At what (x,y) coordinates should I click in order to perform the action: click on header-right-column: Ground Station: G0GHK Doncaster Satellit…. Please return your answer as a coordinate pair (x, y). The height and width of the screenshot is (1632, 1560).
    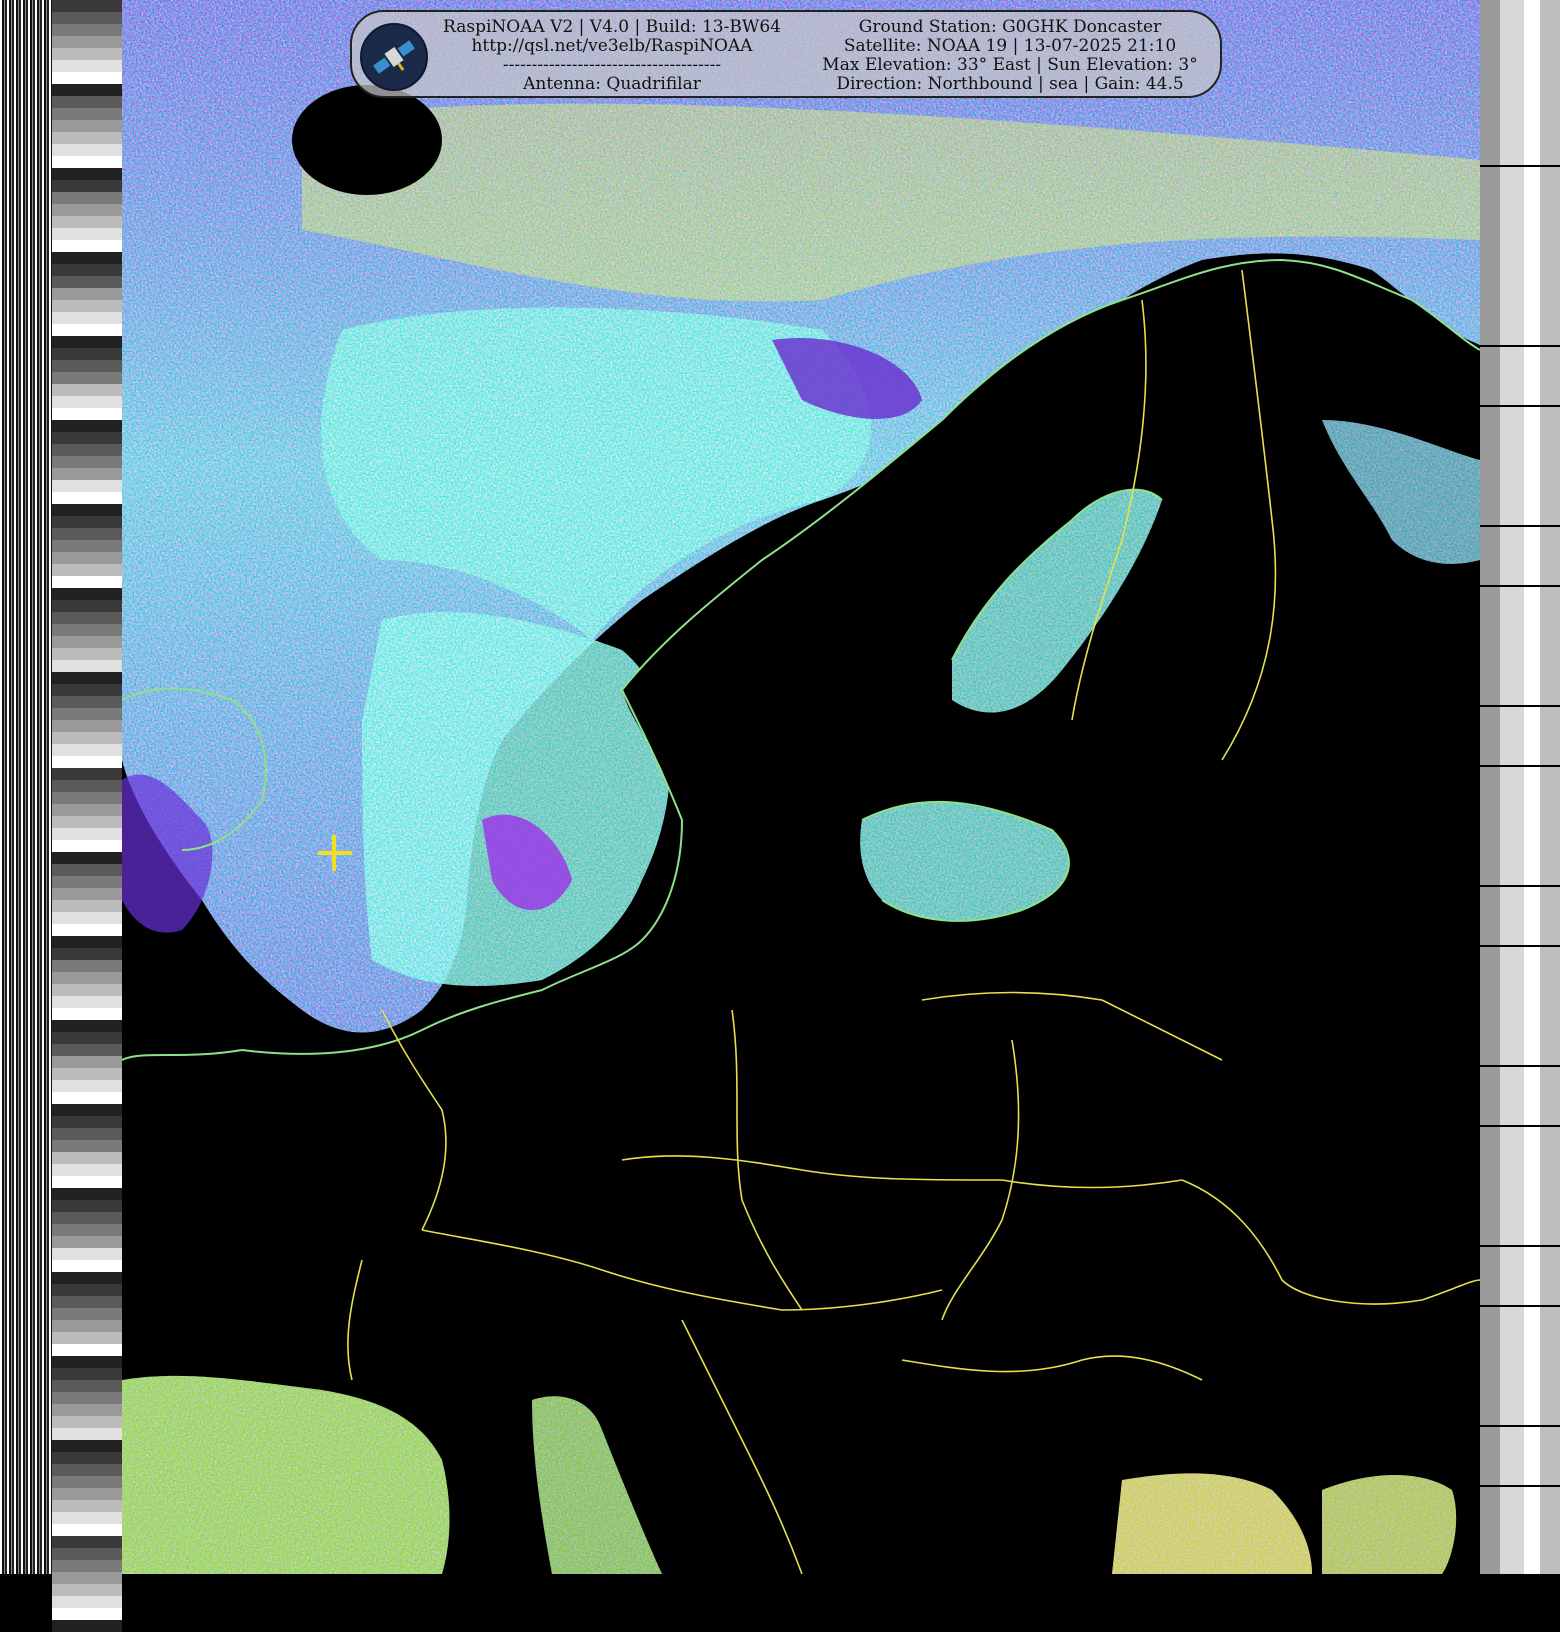
    Looking at the image, I should click on (1010, 56).